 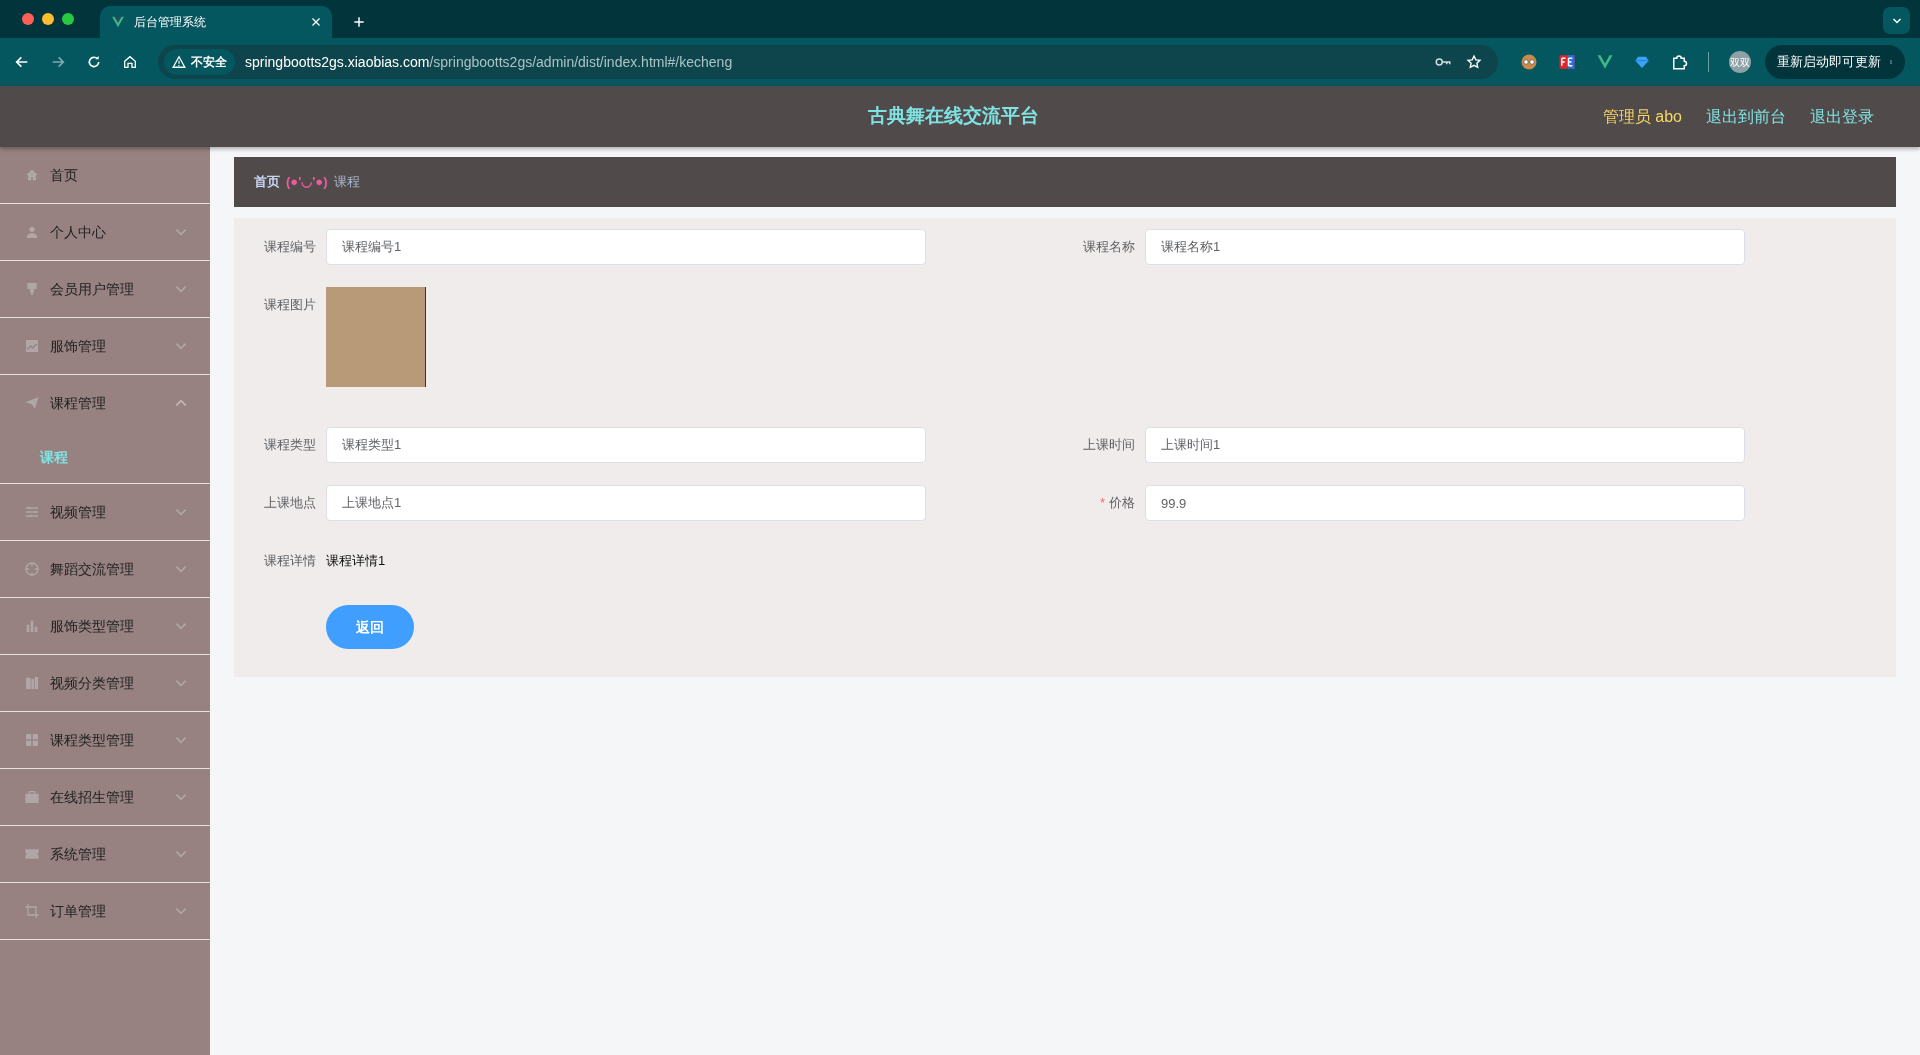 I want to click on sidebar-subitem: 课程, so click(x=105, y=457).